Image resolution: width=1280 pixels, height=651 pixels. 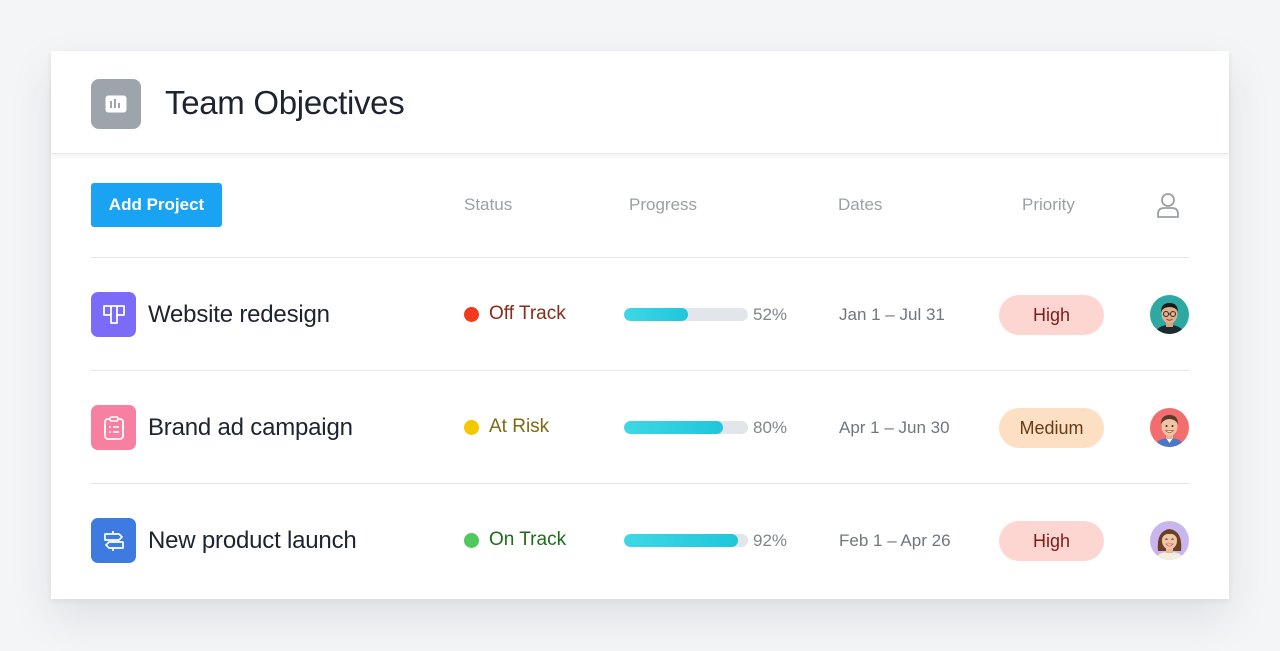 I want to click on project-name: Brand ad campaign, so click(x=250, y=428).